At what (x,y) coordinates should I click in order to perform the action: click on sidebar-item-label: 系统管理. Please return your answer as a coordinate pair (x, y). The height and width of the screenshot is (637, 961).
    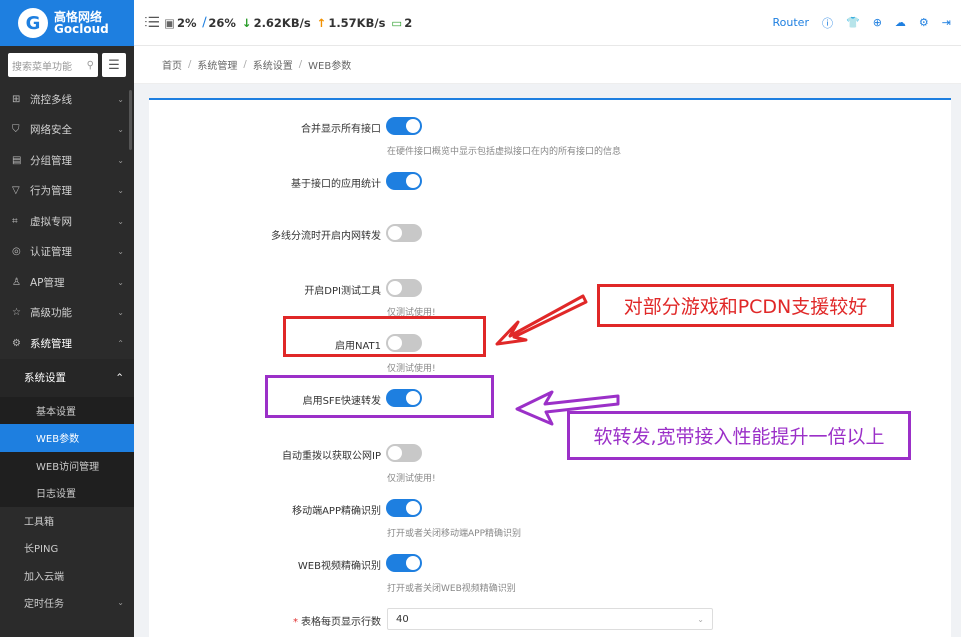
    Looking at the image, I should click on (51, 343).